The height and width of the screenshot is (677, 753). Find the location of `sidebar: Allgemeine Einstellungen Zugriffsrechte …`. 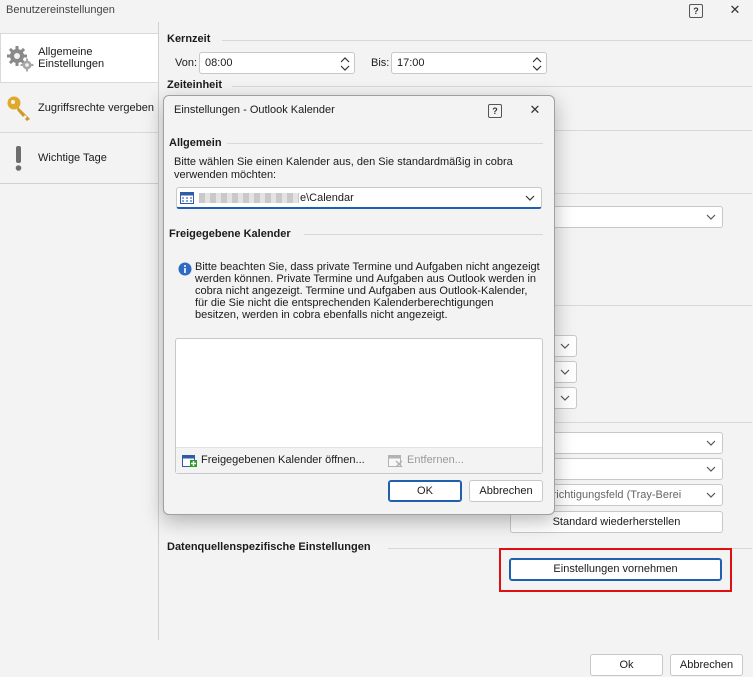

sidebar: Allgemeine Einstellungen Zugriffsrechte … is located at coordinates (79, 110).